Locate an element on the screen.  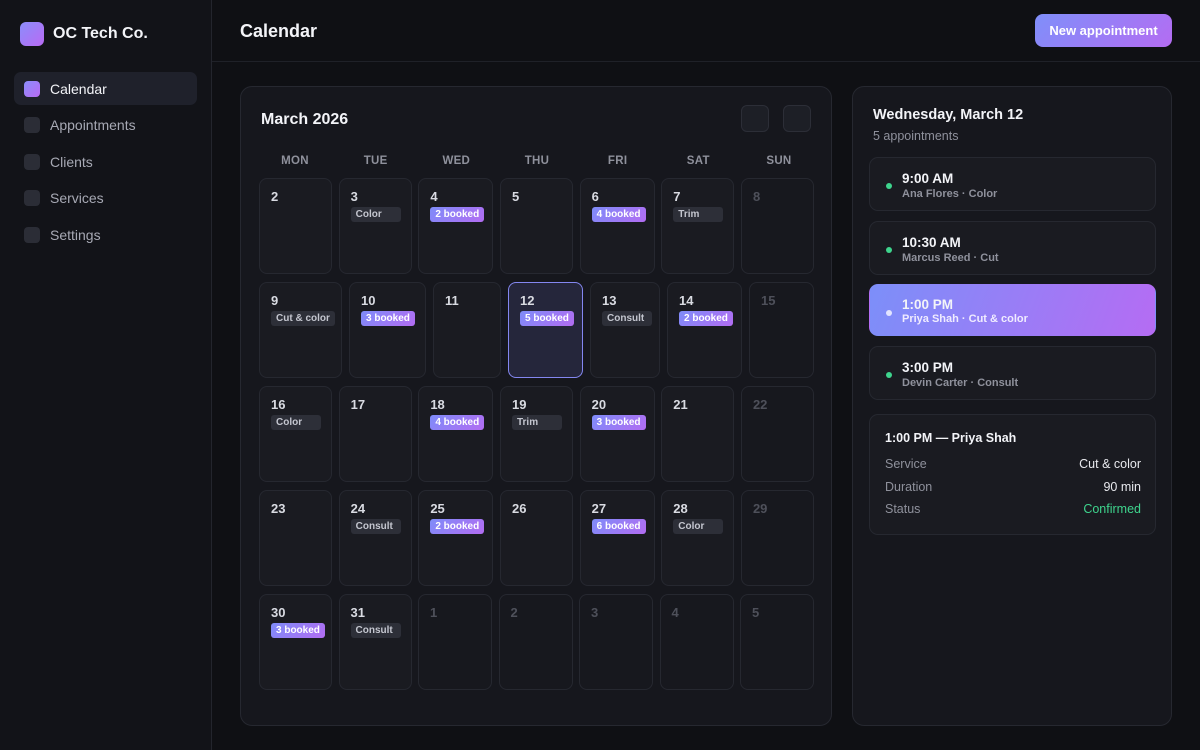
weekday-label: WED is located at coordinates (456, 161).